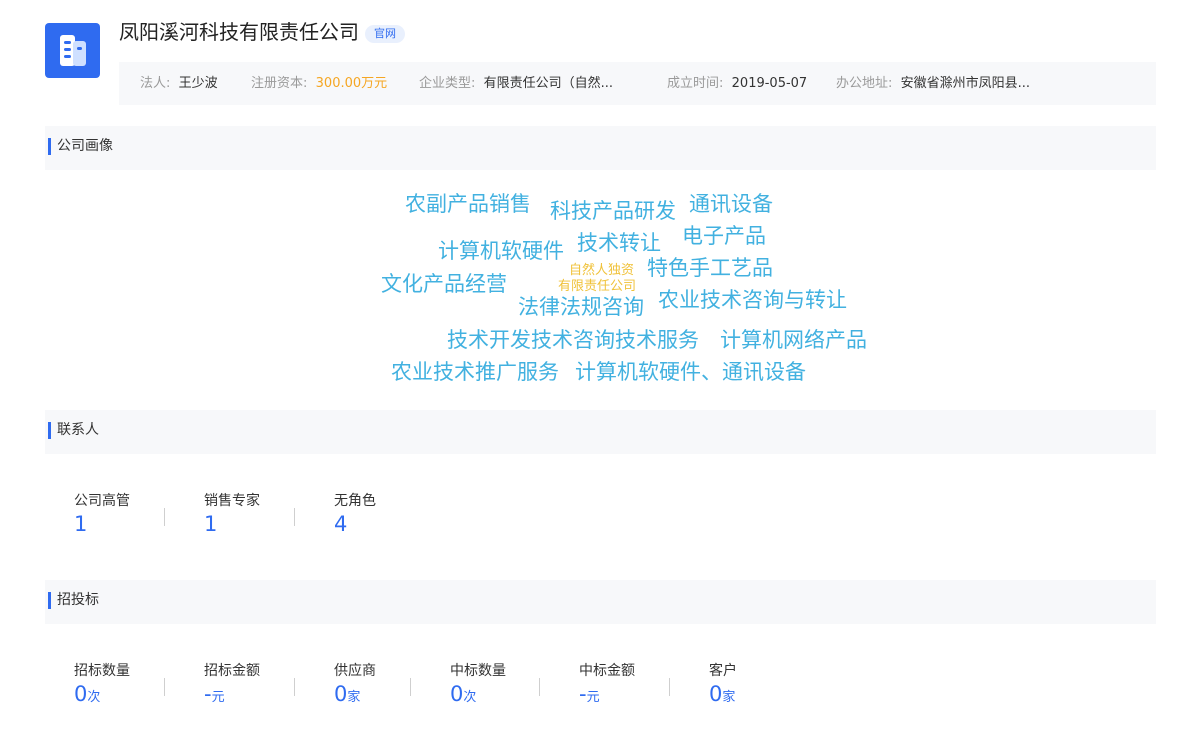  What do you see at coordinates (468, 204) in the screenshot?
I see `cloud-word: 农副产品销售` at bounding box center [468, 204].